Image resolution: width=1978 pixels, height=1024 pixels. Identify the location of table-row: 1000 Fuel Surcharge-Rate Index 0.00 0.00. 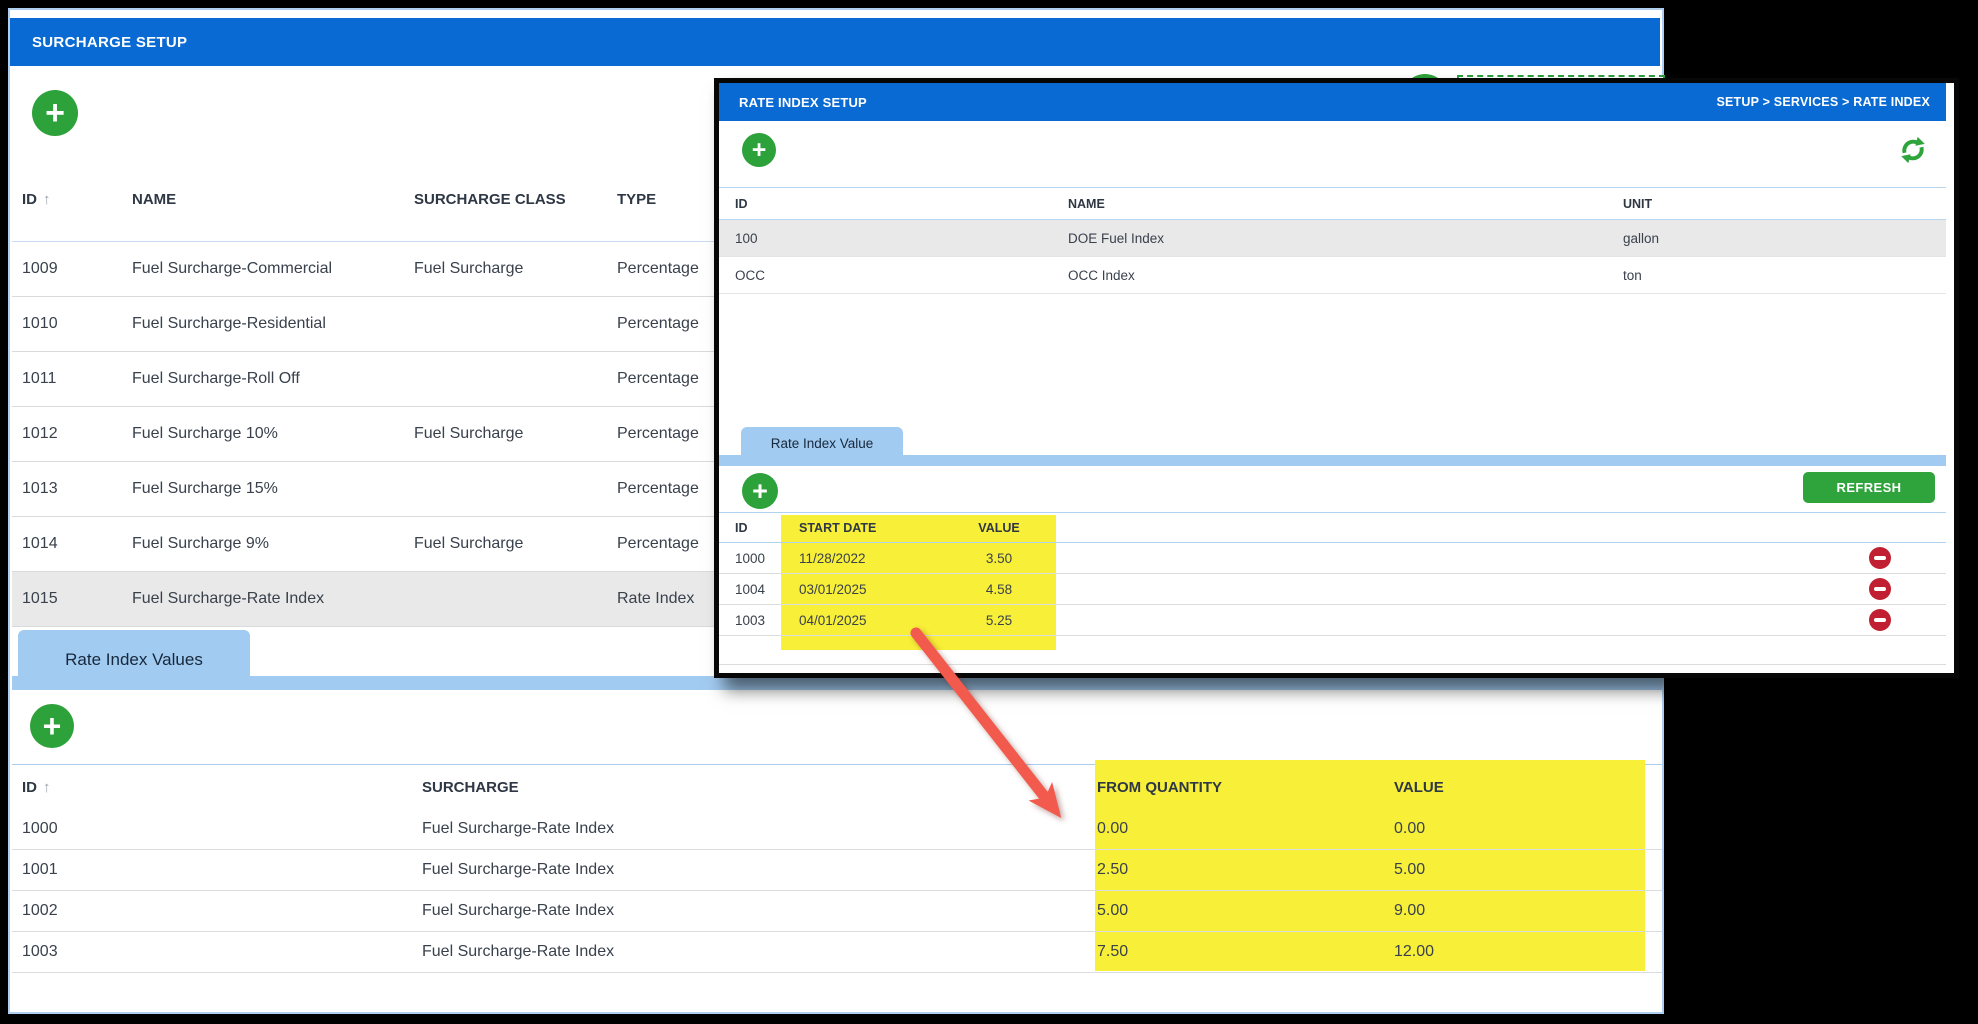
(837, 829).